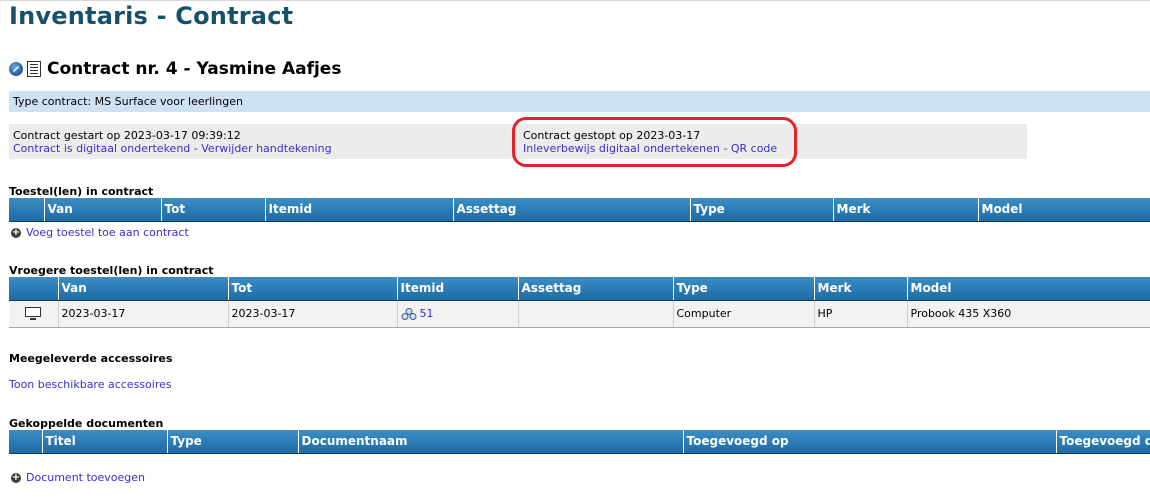 This screenshot has height=499, width=1150. Describe the element at coordinates (104, 442) in the screenshot. I see `column-header-titel: Titel` at that location.